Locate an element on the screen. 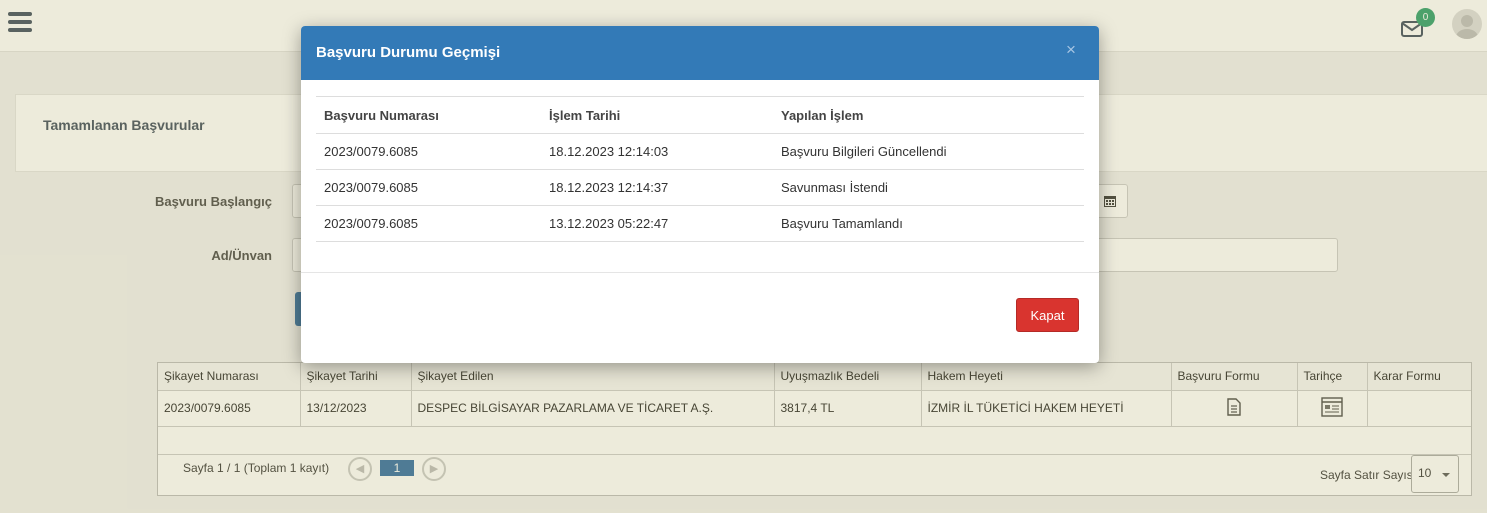 The image size is (1487, 513). operation-date: 13.12.2023 05:22:47 is located at coordinates (657, 223).